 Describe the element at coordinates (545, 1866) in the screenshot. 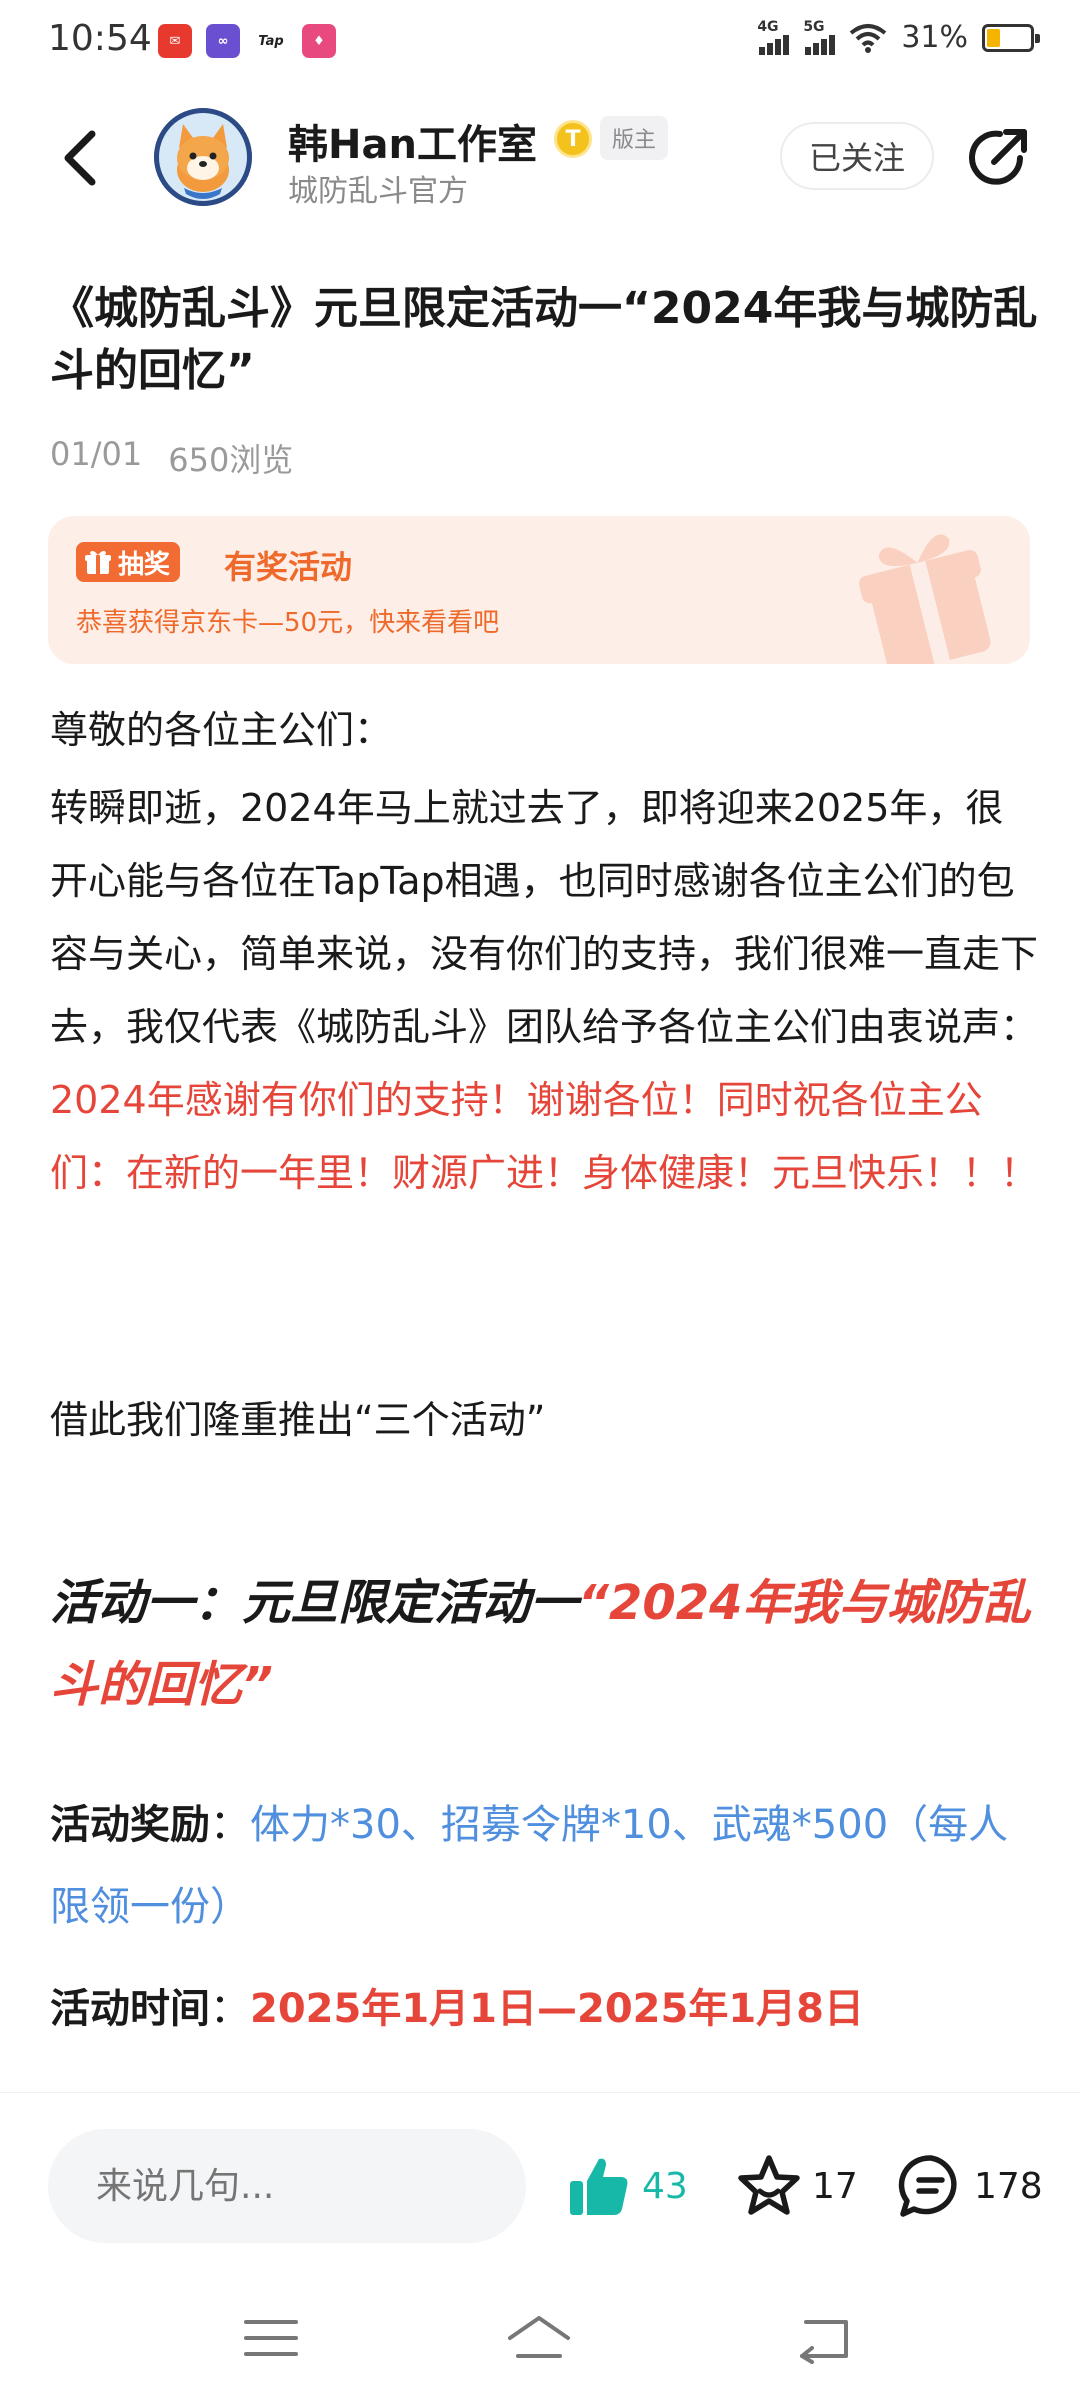

I see `reward-row: 活动奖励：体力*30、招募令牌*10、武魂*500（每人限领一份）` at that location.